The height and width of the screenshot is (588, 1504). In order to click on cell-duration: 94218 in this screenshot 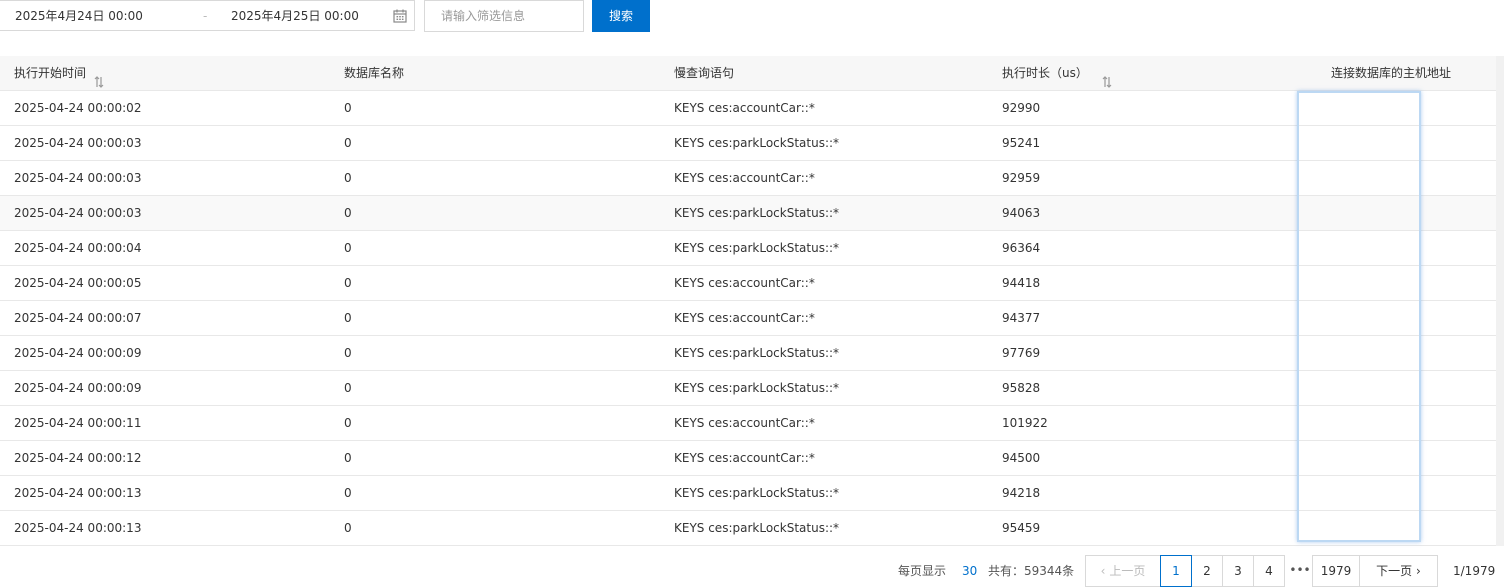, I will do `click(1021, 493)`.